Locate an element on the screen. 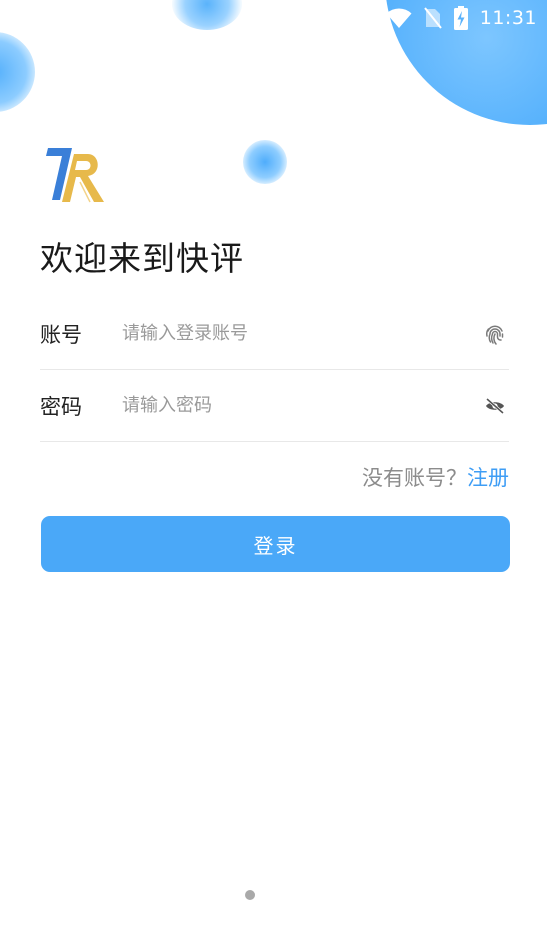 The height and width of the screenshot is (941, 547). welcome-title: 欢迎来到快评 is located at coordinates (142, 258).